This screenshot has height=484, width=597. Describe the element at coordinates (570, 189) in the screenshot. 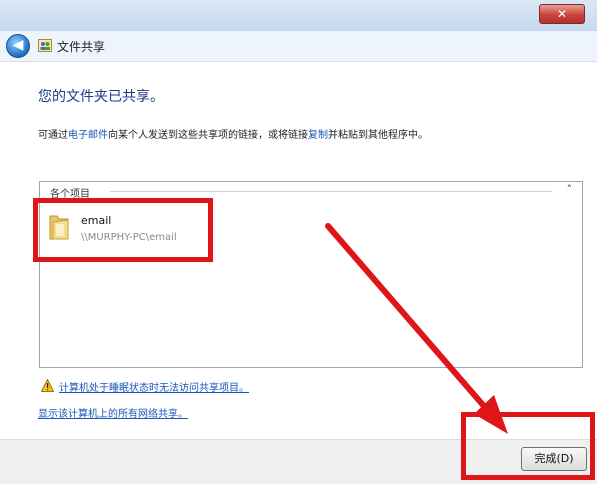

I see `collapse-icon: ˄` at that location.